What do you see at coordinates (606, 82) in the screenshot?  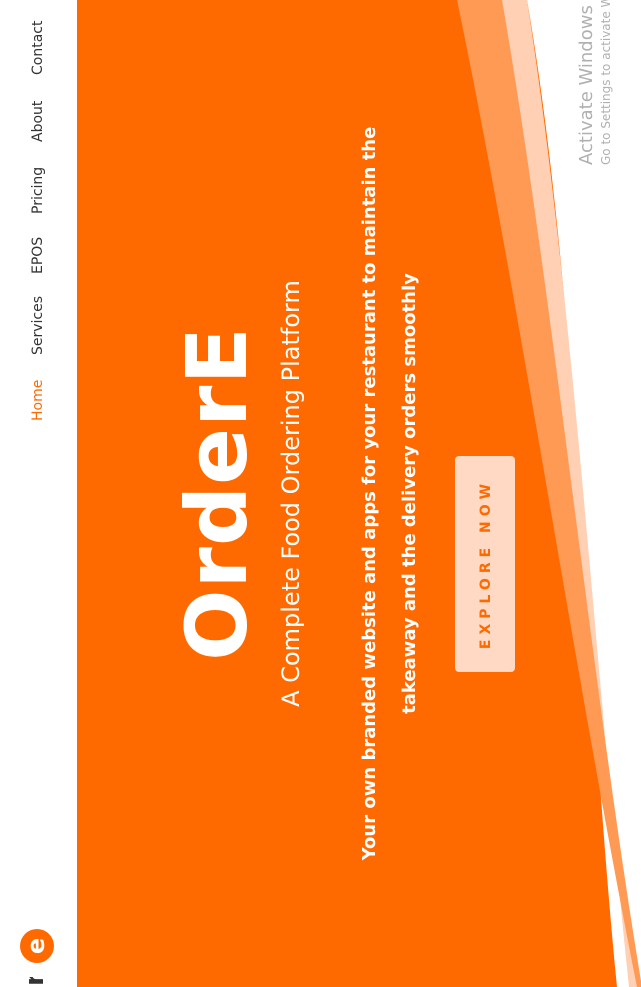 I see `watermark-subtitle: Go to Settings to activate Windows.` at bounding box center [606, 82].